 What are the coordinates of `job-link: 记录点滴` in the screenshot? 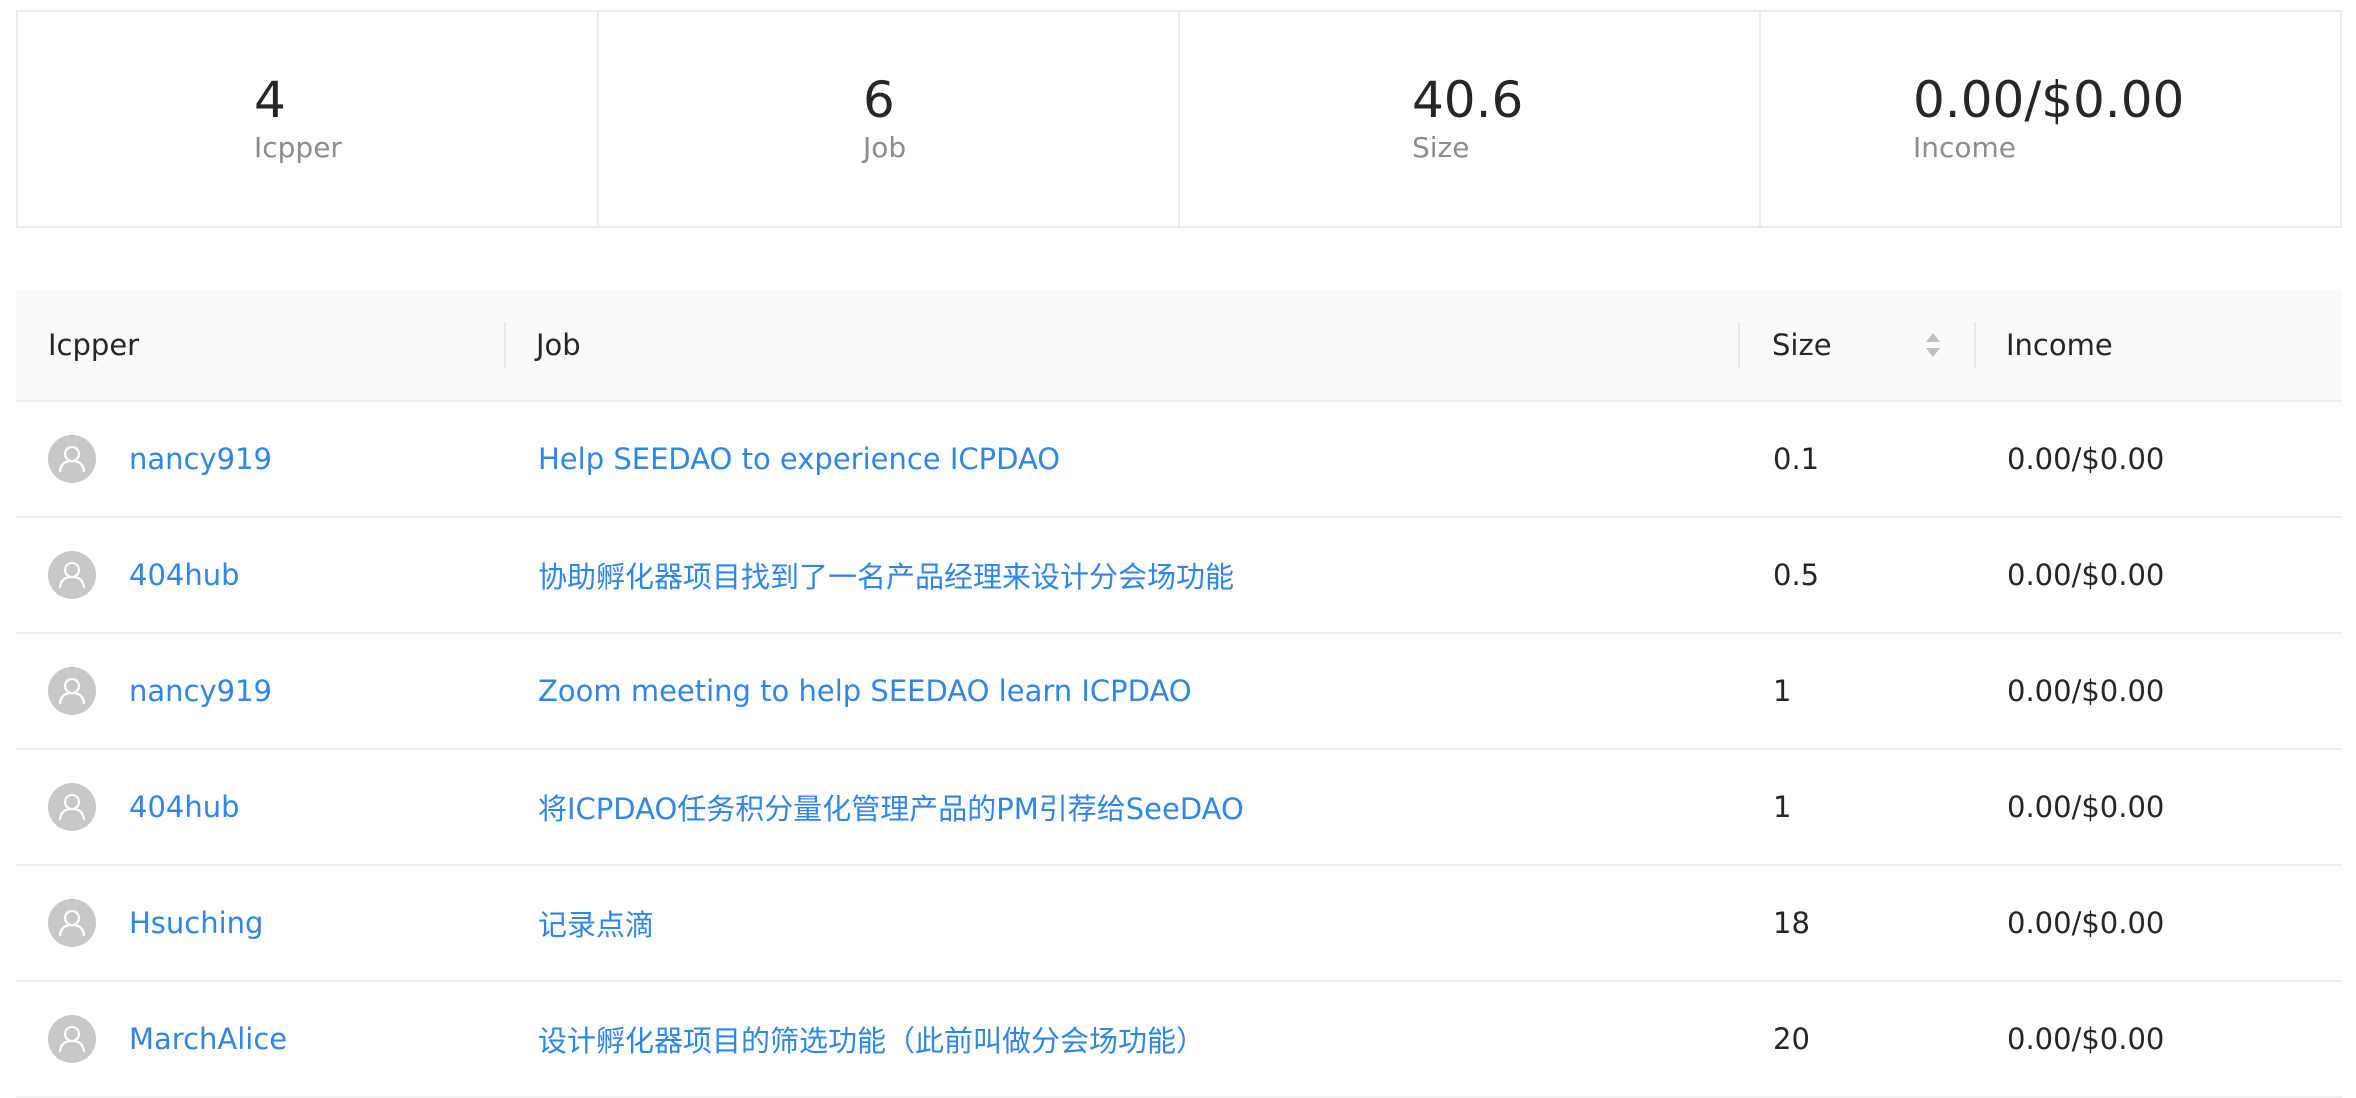 It's located at (596, 923).